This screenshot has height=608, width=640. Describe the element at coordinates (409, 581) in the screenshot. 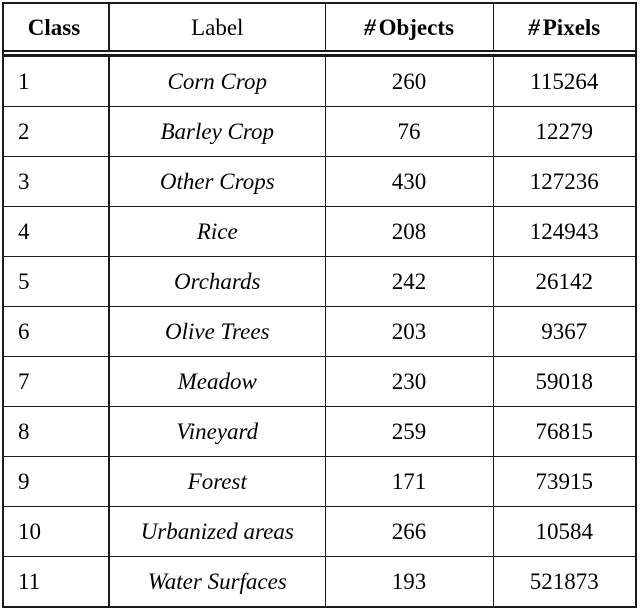

I see `cell-objects: 193` at that location.